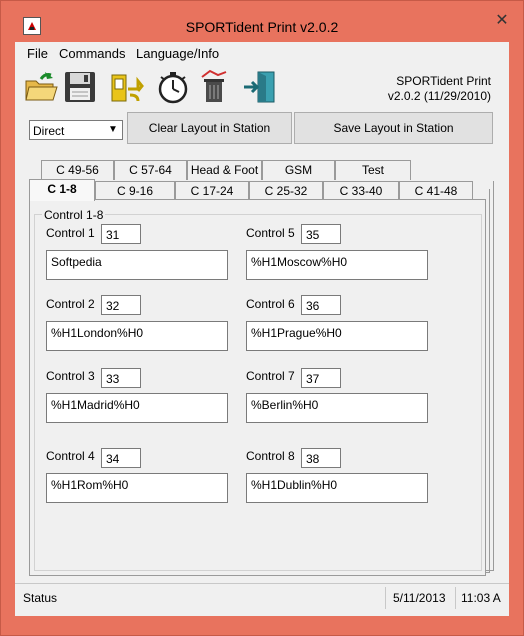 Image resolution: width=524 pixels, height=636 pixels. What do you see at coordinates (270, 233) in the screenshot?
I see `control-5-label: Control 5` at bounding box center [270, 233].